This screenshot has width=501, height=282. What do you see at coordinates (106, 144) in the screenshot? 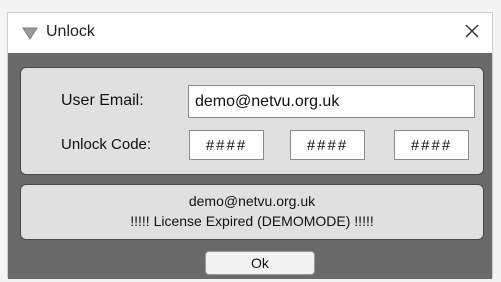
I see `unlock-code-label: Unlock Code:` at bounding box center [106, 144].